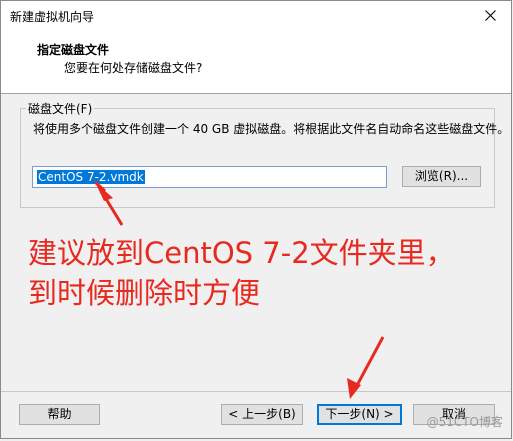  What do you see at coordinates (262, 414) in the screenshot?
I see `back-button: < 上一步(B)` at bounding box center [262, 414].